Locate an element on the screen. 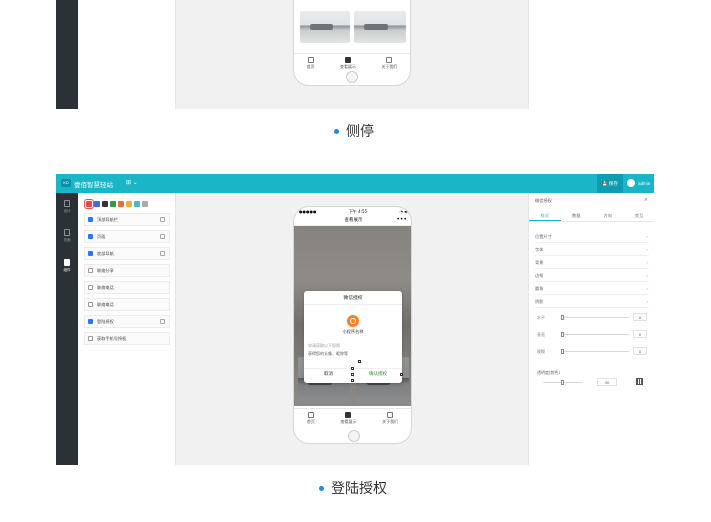 Image resolution: width=711 pixels, height=522 pixels. rail-item-page: 页面 is located at coordinates (67, 236).